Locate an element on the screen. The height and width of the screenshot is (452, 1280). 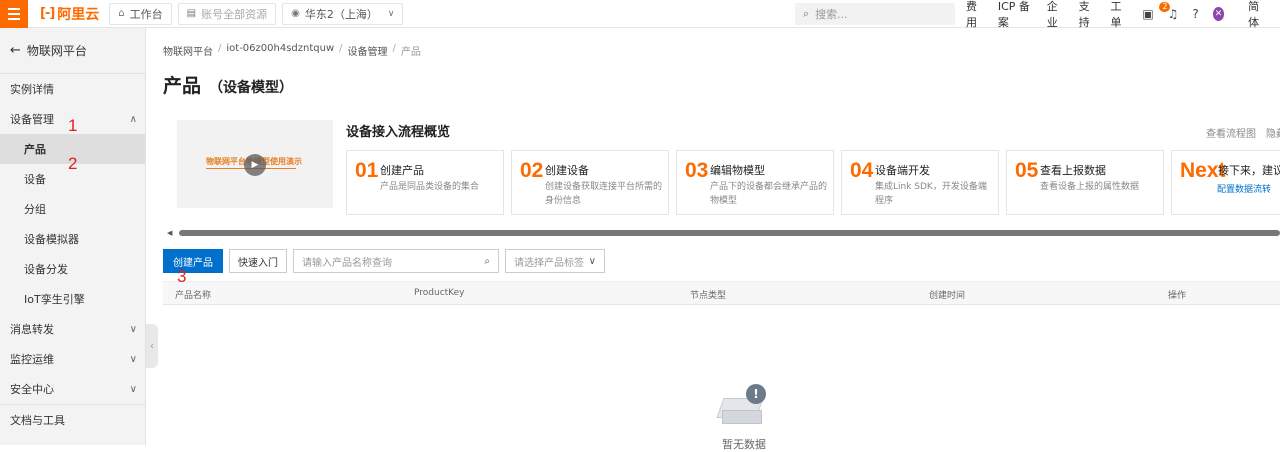
play-icon: ▶ is located at coordinates (255, 165).